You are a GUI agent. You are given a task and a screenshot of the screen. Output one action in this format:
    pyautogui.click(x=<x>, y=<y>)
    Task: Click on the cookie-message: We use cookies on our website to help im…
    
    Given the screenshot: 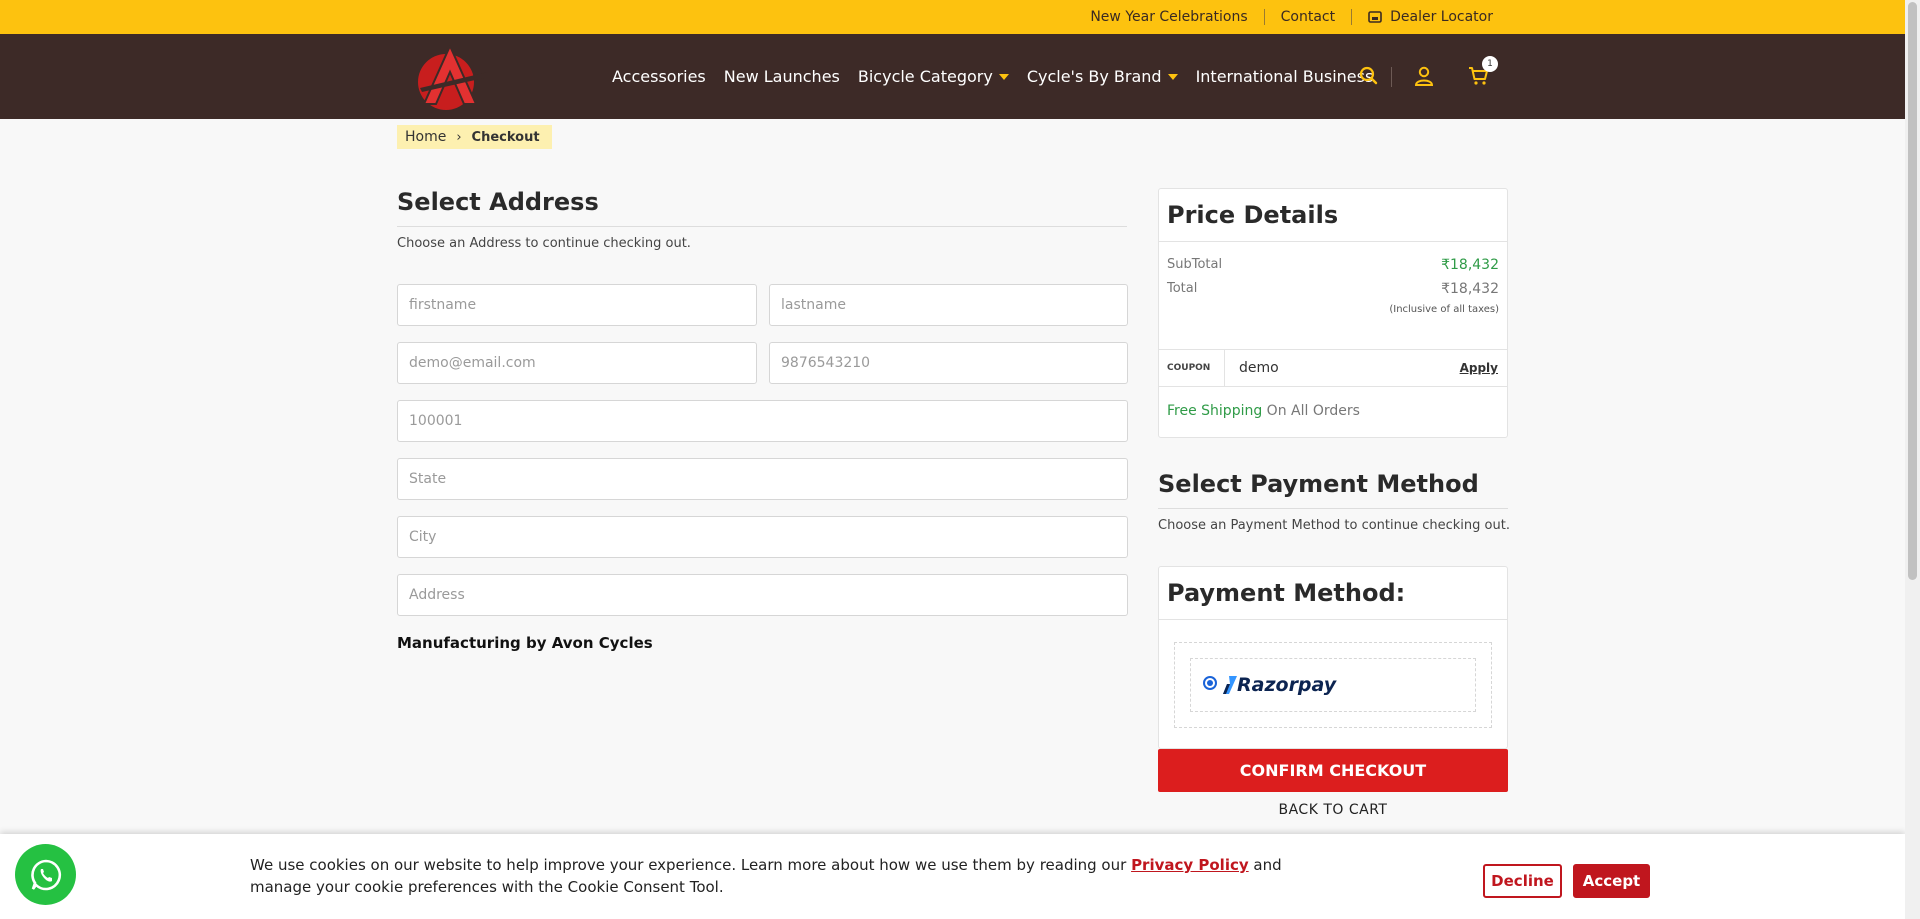 What is the action you would take?
    pyautogui.click(x=790, y=876)
    